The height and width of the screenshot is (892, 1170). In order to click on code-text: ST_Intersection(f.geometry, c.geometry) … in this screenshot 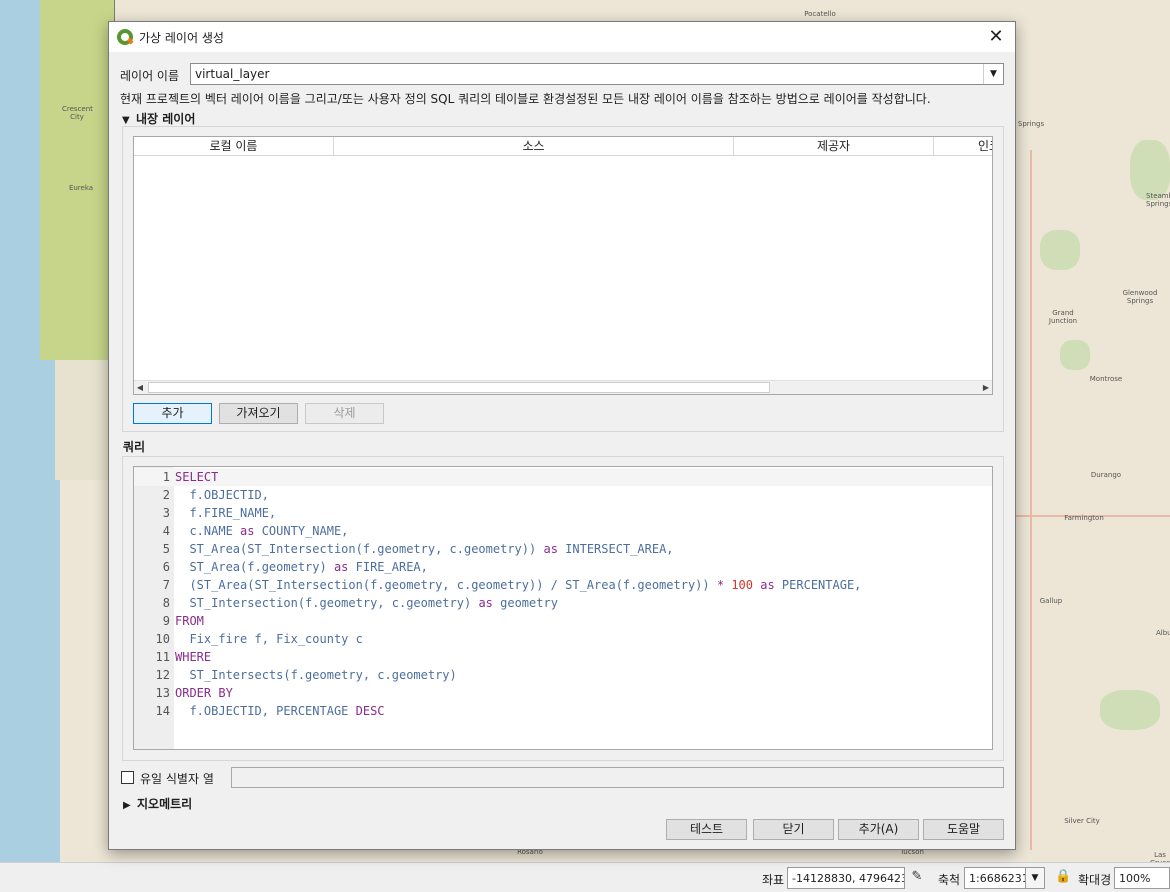, I will do `click(366, 603)`.